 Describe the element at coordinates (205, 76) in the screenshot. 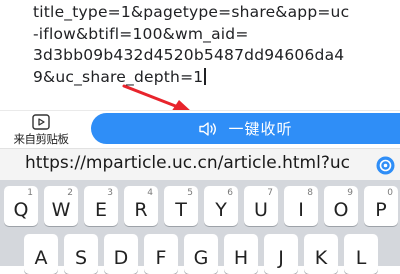

I see `text-caret` at that location.